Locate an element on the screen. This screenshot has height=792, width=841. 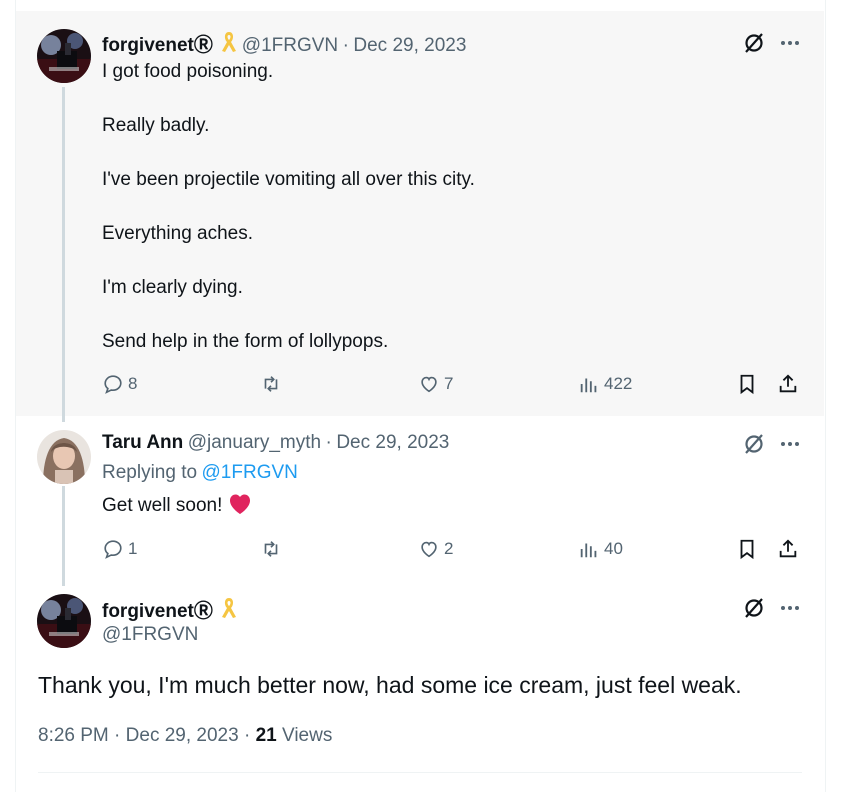
tweet-header: Taru Ann @january_myth · Dec 29, 2023 is located at coordinates (275, 443).